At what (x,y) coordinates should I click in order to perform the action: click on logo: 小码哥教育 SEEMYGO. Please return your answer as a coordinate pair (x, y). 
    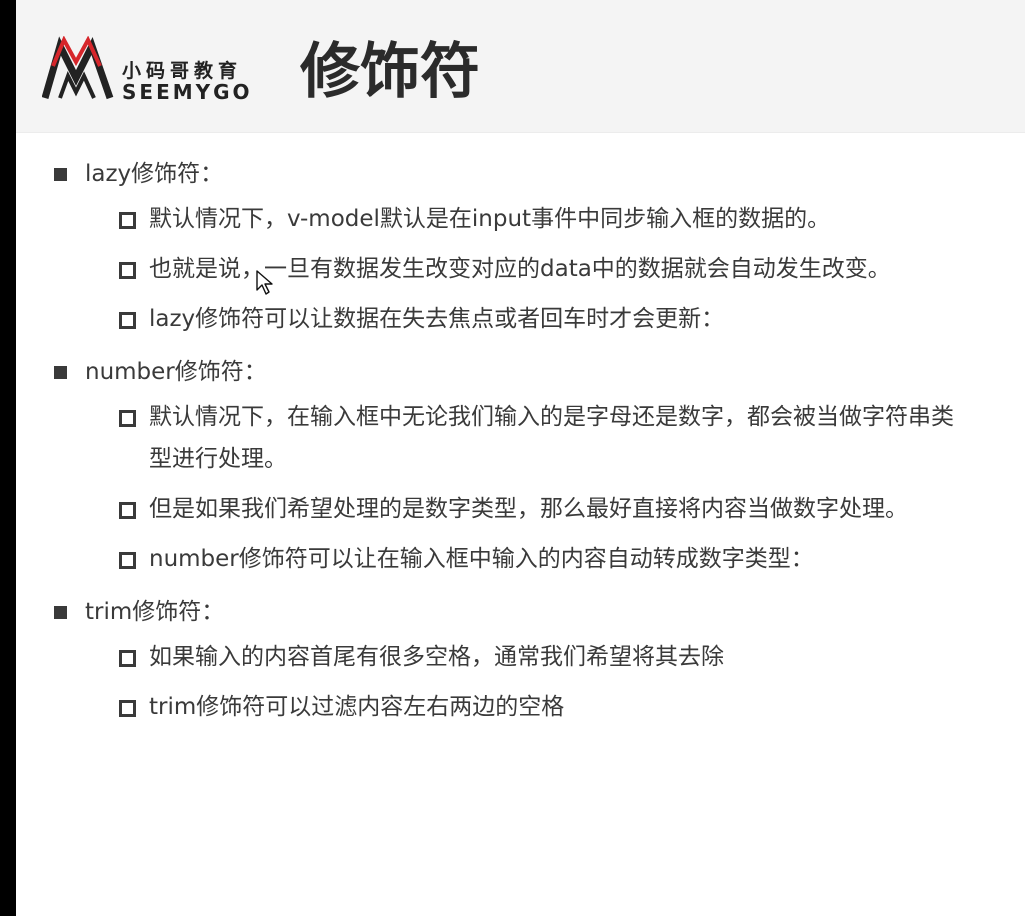
    Looking at the image, I should click on (156, 71).